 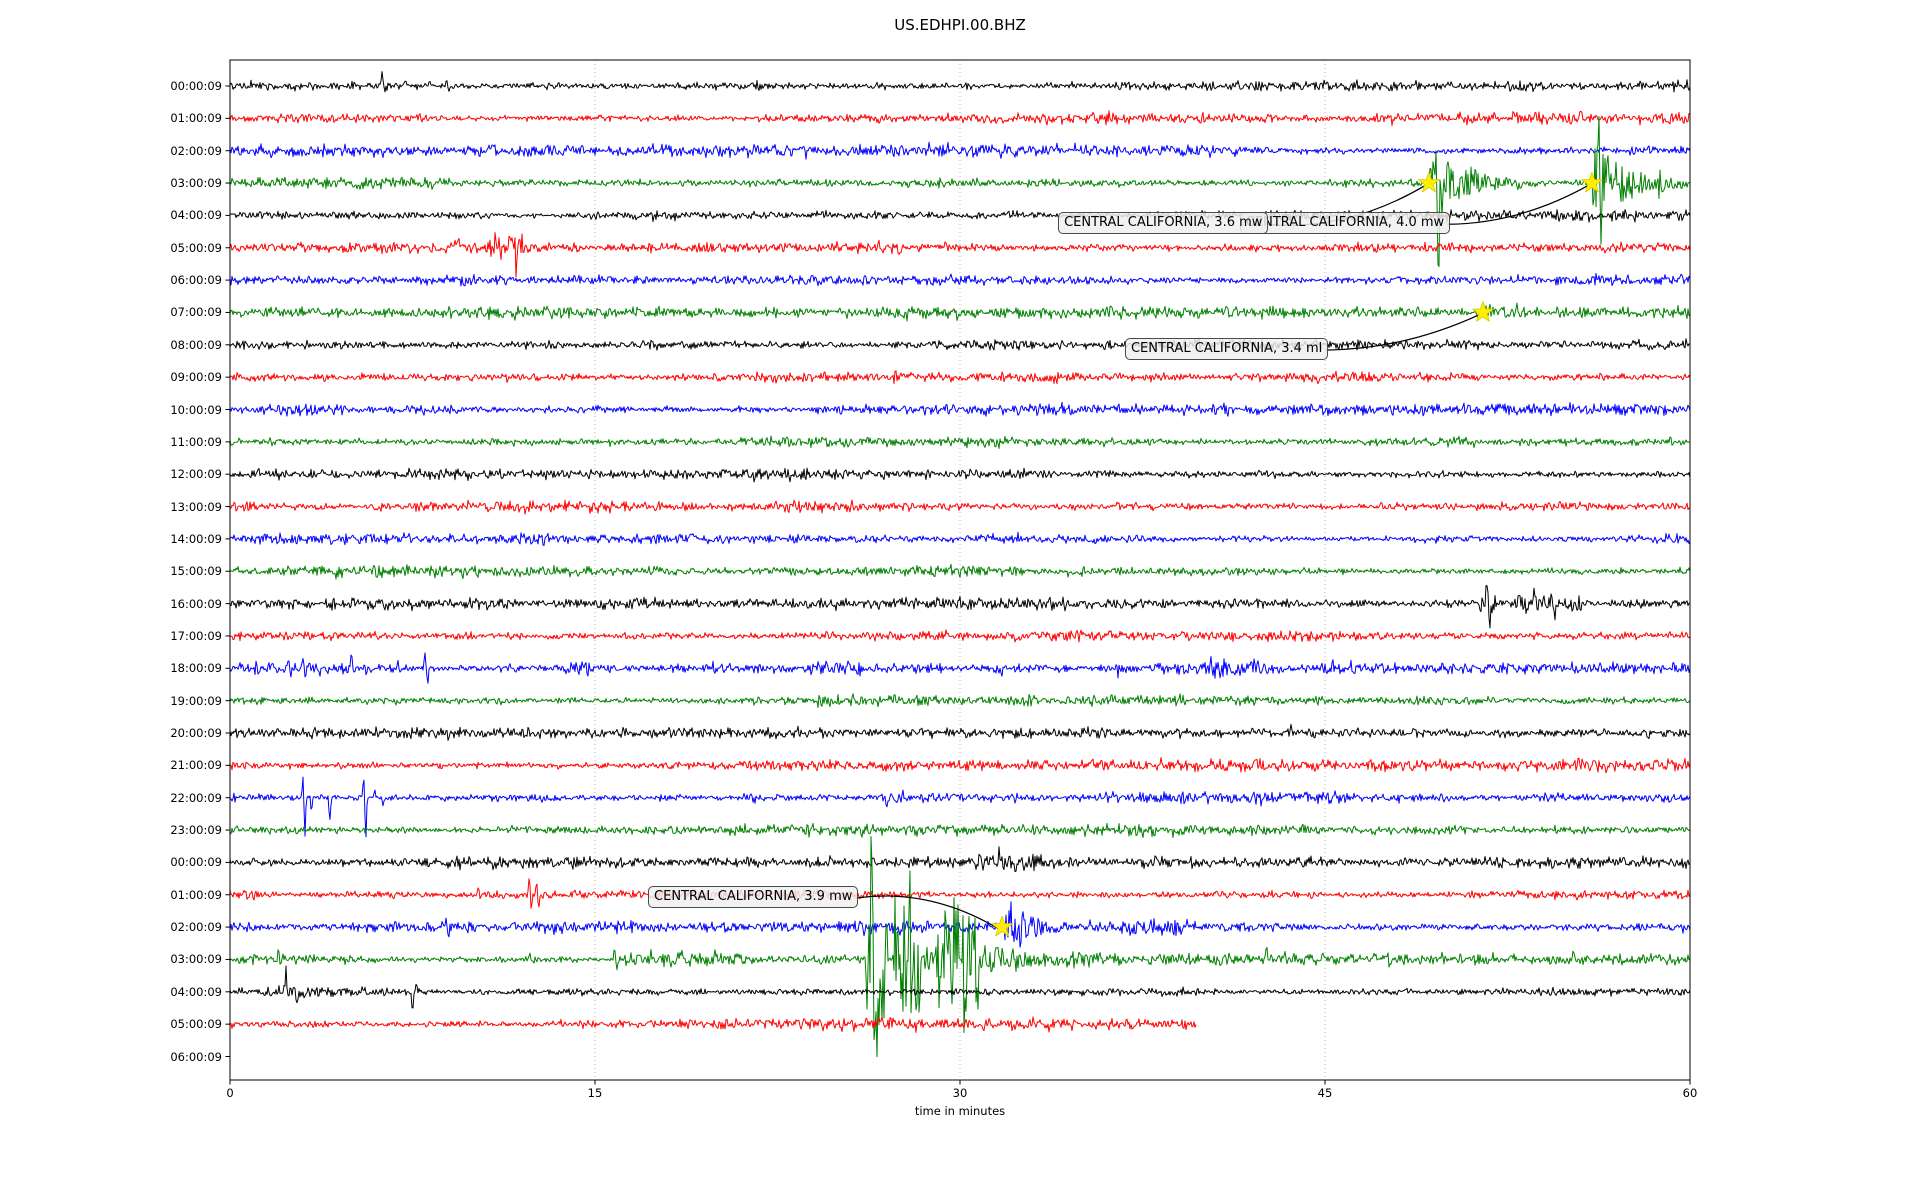 I want to click on trace-row-13-13:00:09, so click(x=960, y=507).